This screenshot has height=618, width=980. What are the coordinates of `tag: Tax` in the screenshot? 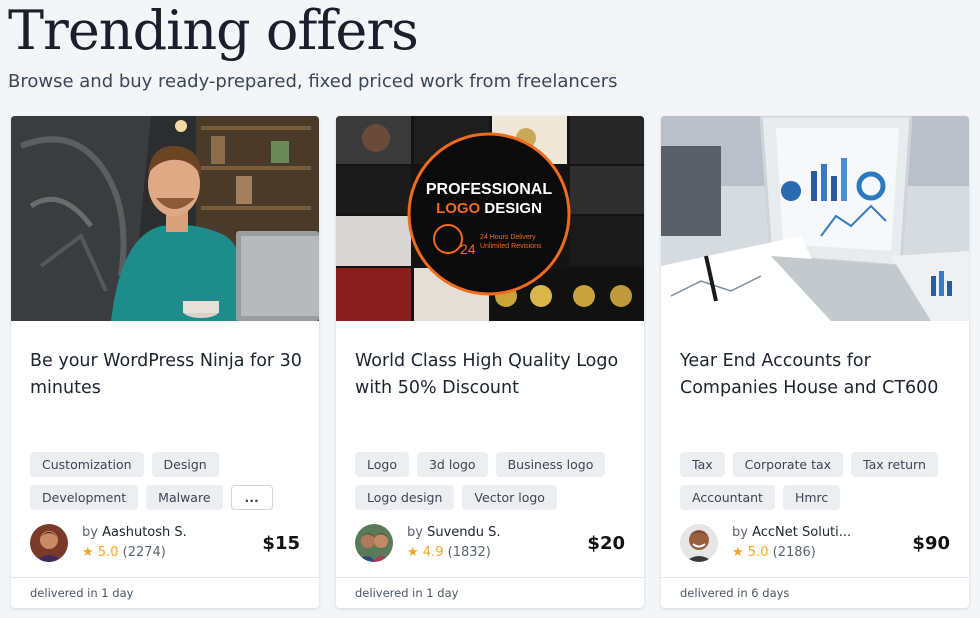 It's located at (702, 464).